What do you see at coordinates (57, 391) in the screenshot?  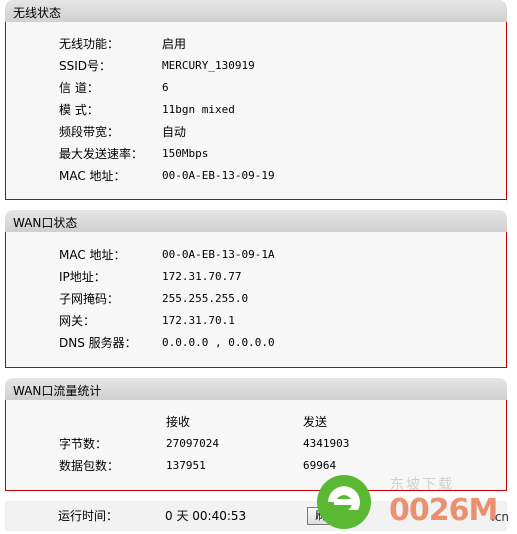 I see `traffic-title: WAN口流量统计` at bounding box center [57, 391].